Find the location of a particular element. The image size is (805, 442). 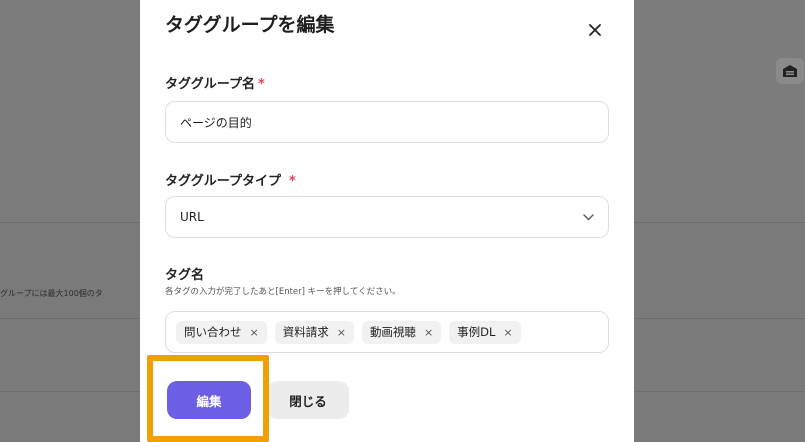

tag-chip: 動画視聴 × is located at coordinates (401, 332).